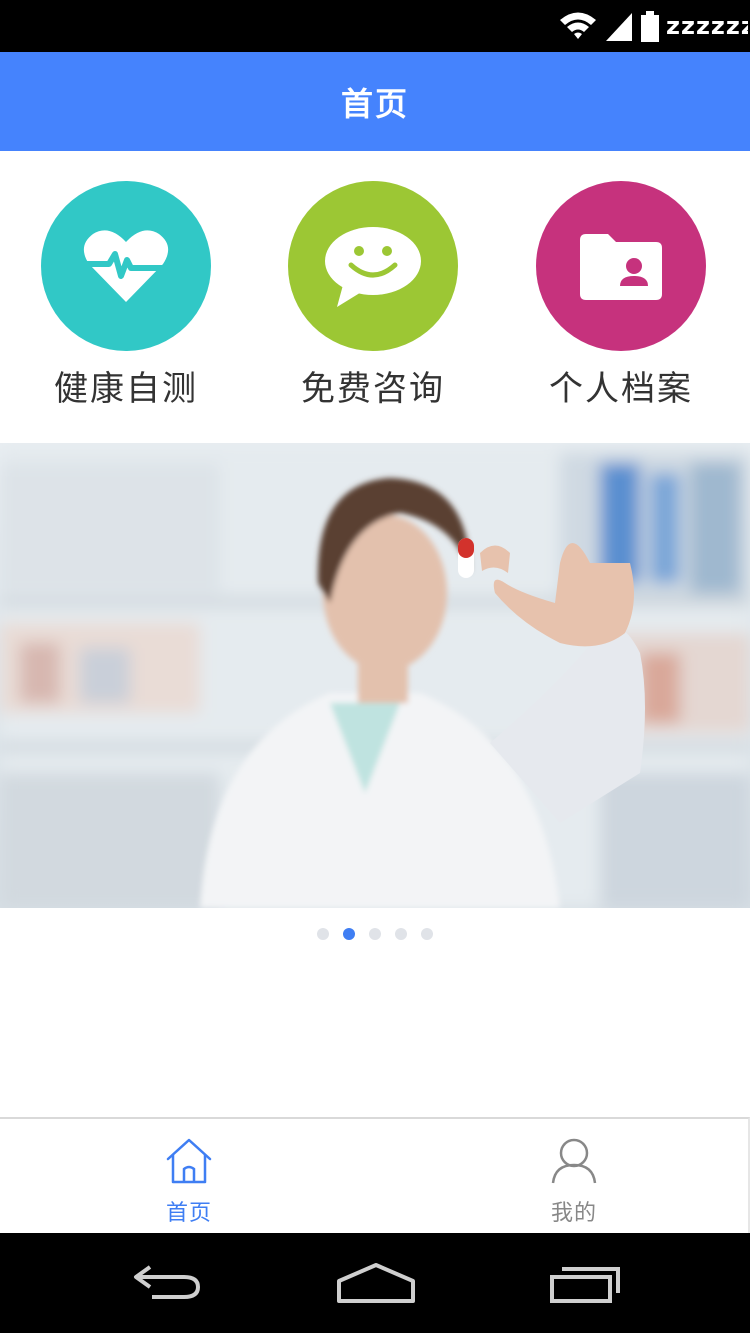  I want to click on carousel-dot-active, so click(349, 934).